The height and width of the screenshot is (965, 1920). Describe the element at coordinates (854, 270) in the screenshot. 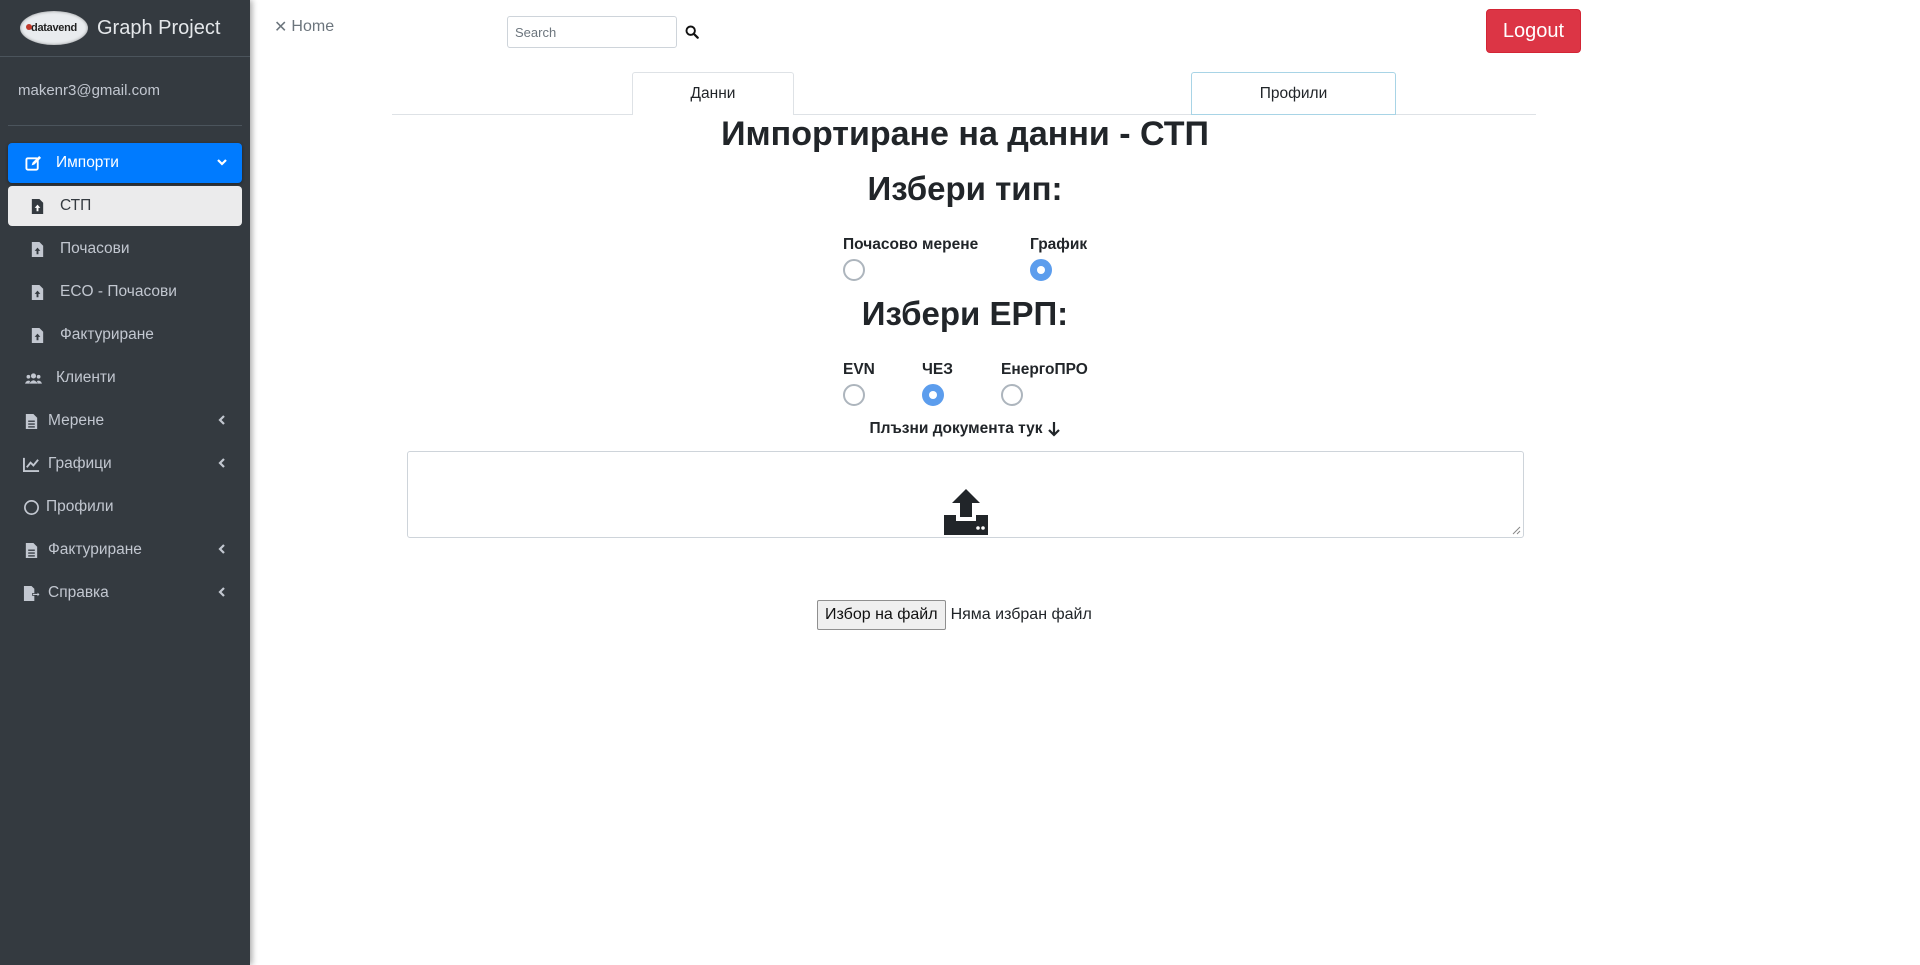

I see `radio-hourly-metering` at that location.